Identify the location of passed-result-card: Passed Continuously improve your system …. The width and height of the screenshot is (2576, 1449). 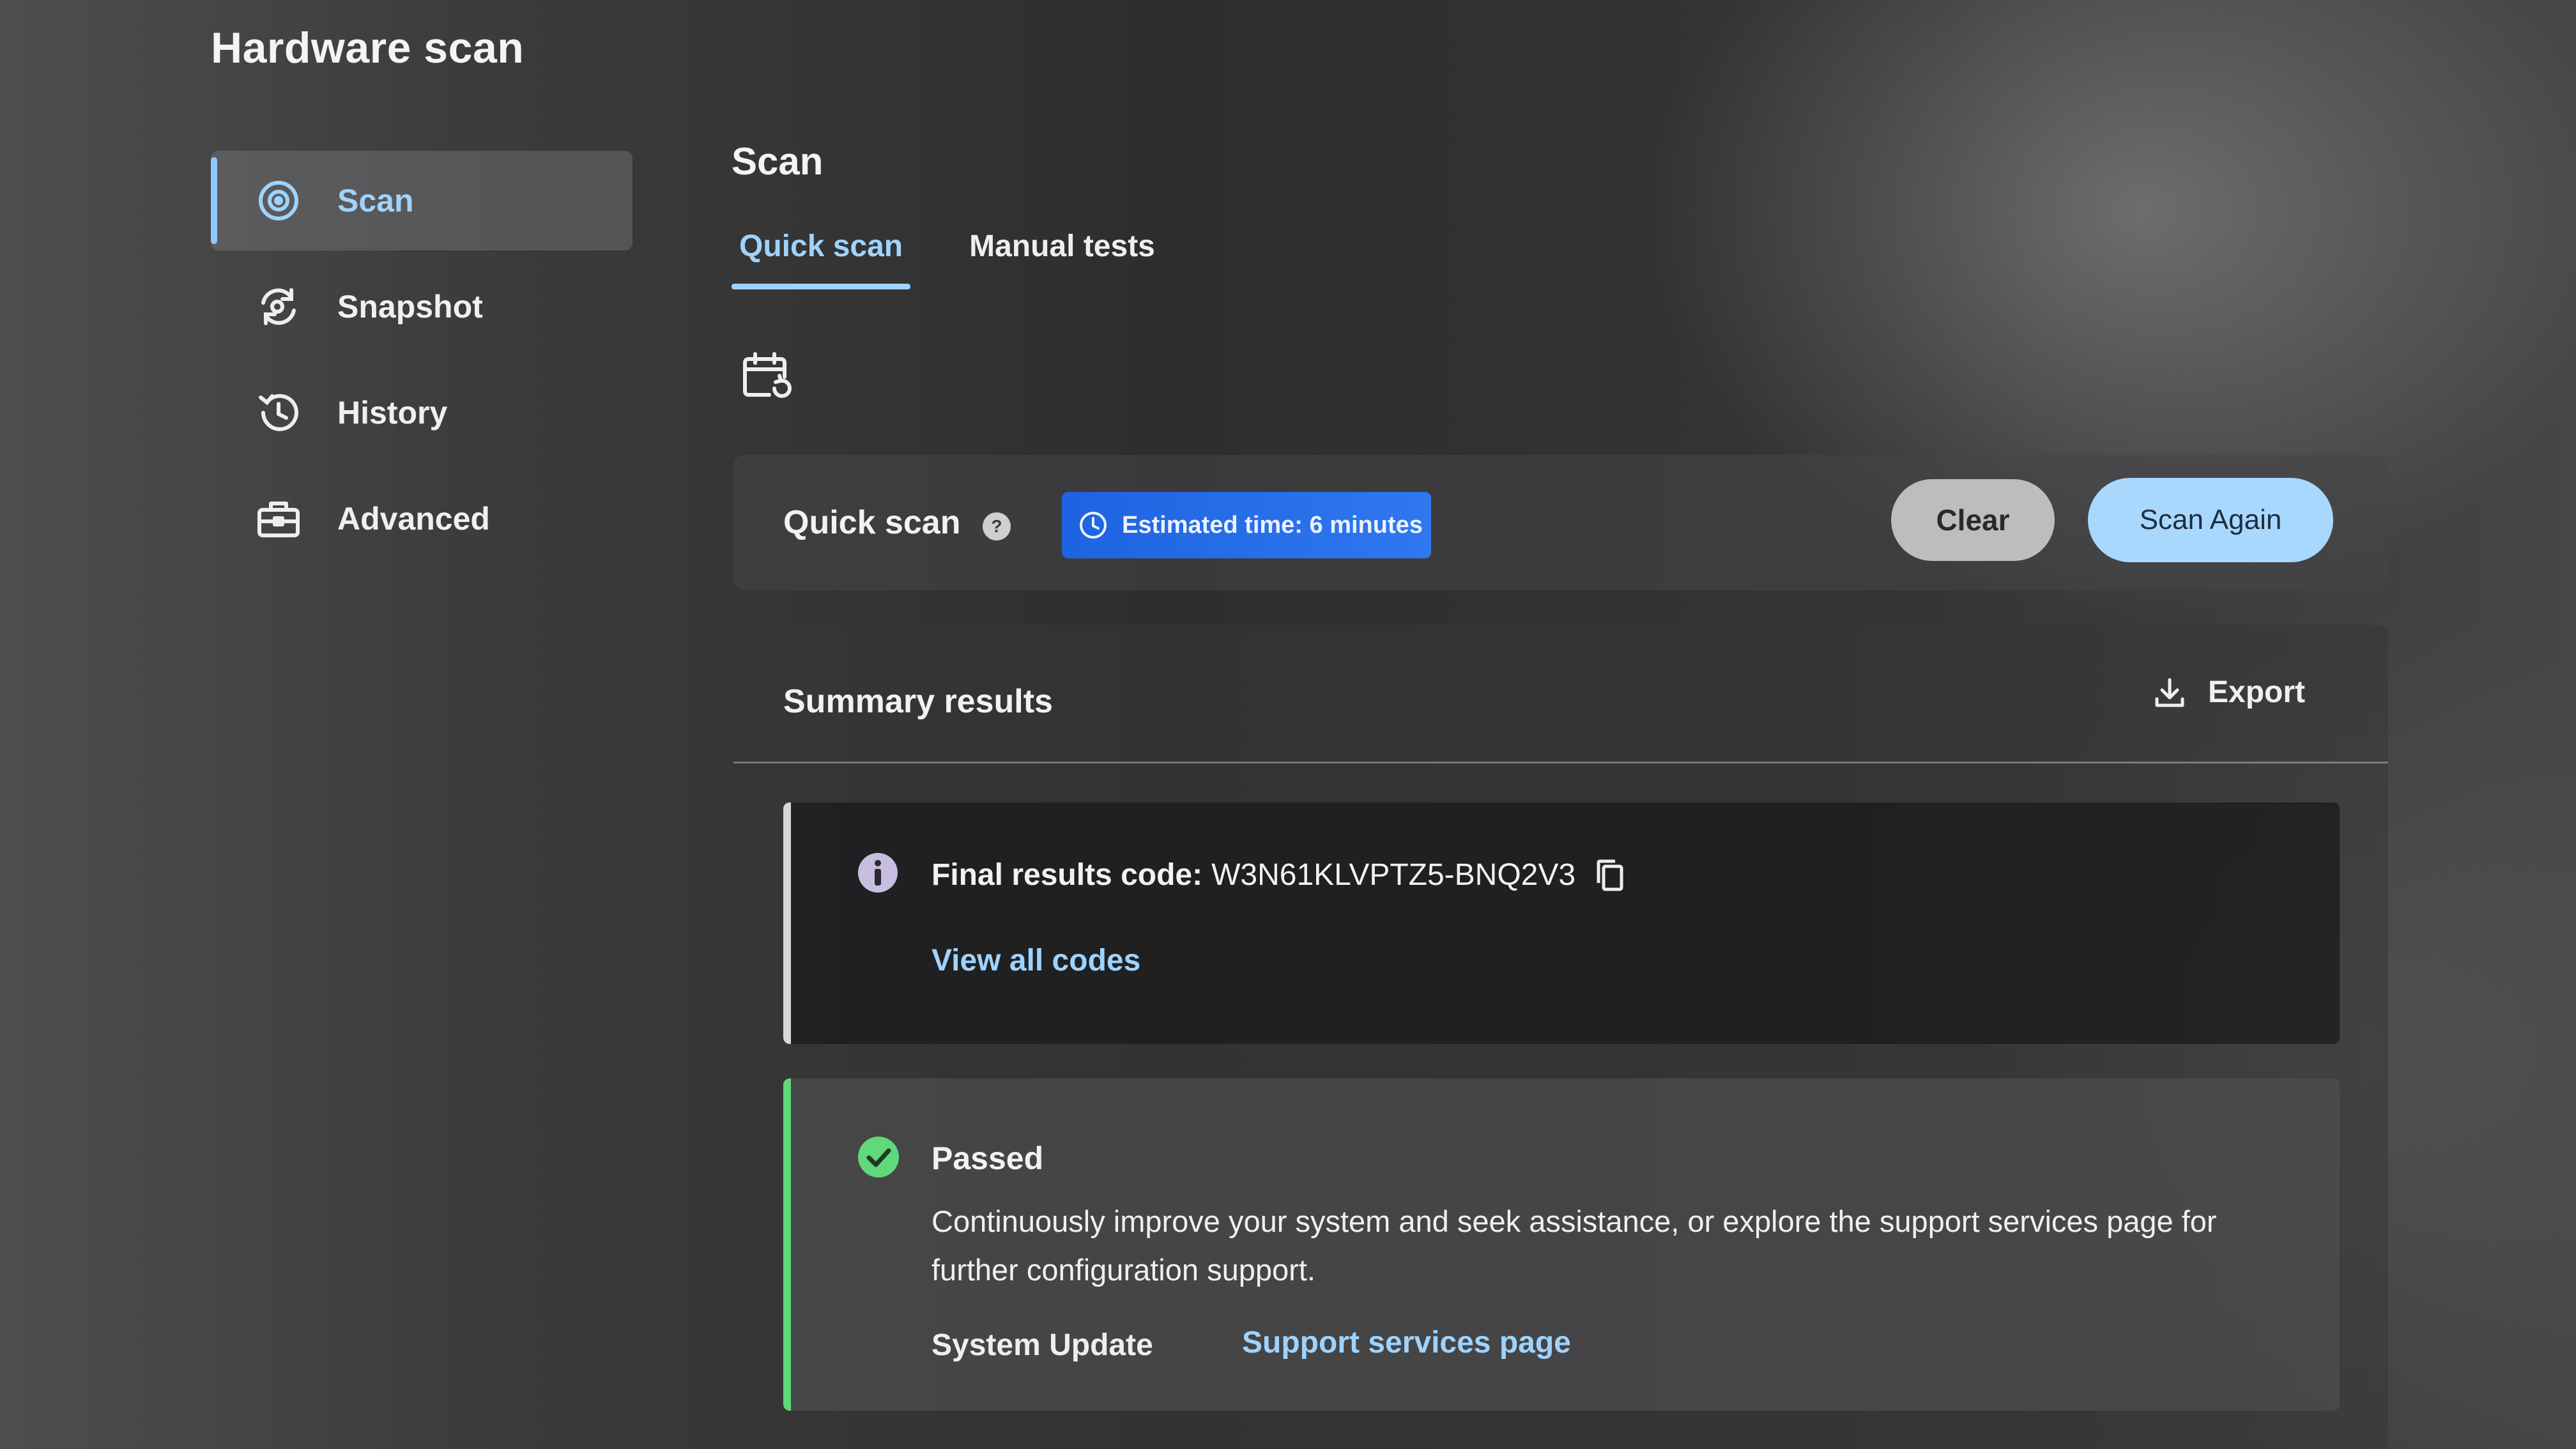
(1561, 1244).